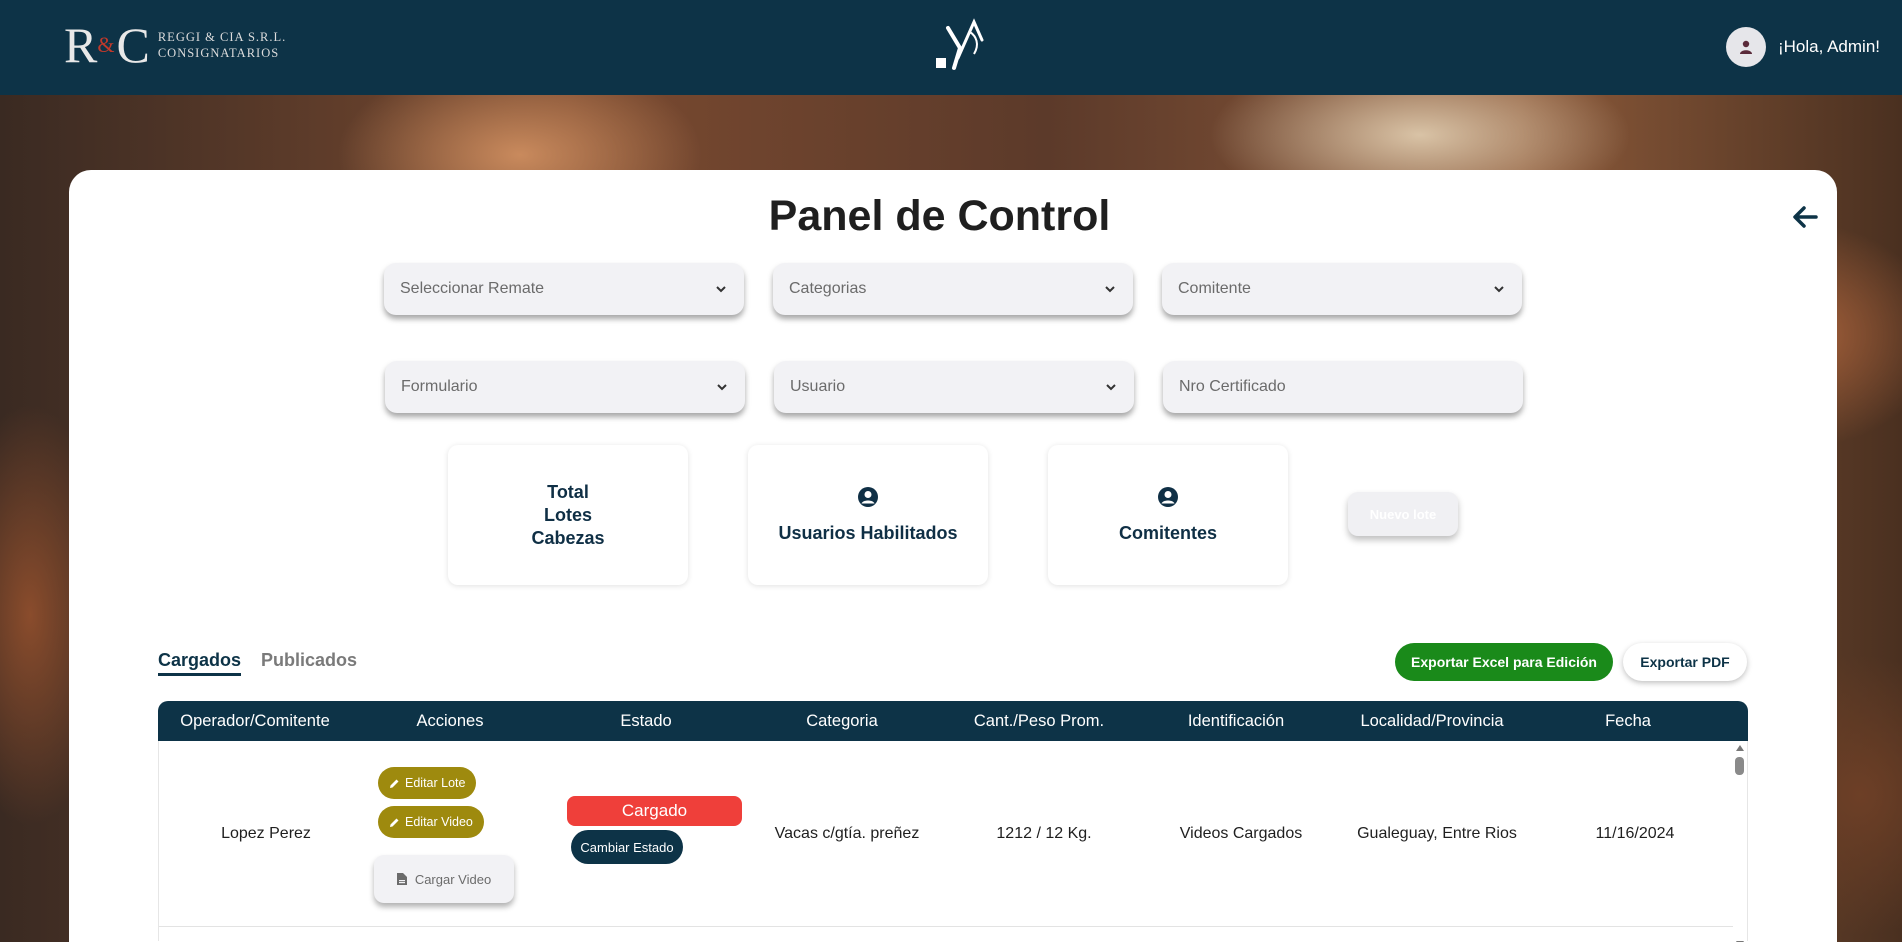  What do you see at coordinates (255, 720) in the screenshot?
I see `column-header: Operador/Comitente` at bounding box center [255, 720].